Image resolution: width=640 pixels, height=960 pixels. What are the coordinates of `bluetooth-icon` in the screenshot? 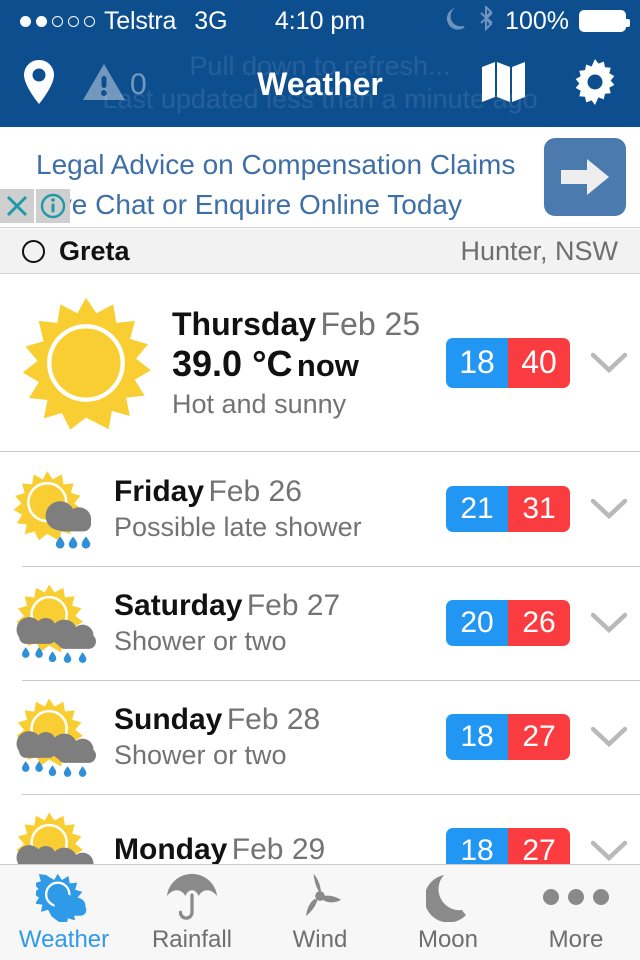 It's located at (486, 20).